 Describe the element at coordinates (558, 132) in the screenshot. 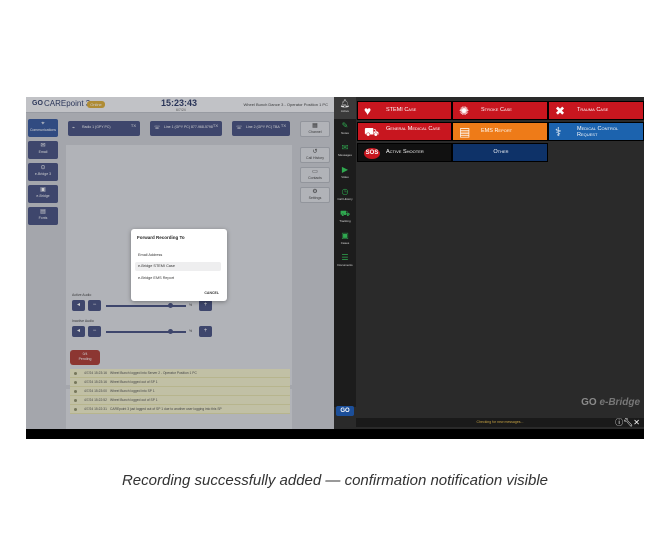

I see `stethoscope-icon: ⚕` at that location.